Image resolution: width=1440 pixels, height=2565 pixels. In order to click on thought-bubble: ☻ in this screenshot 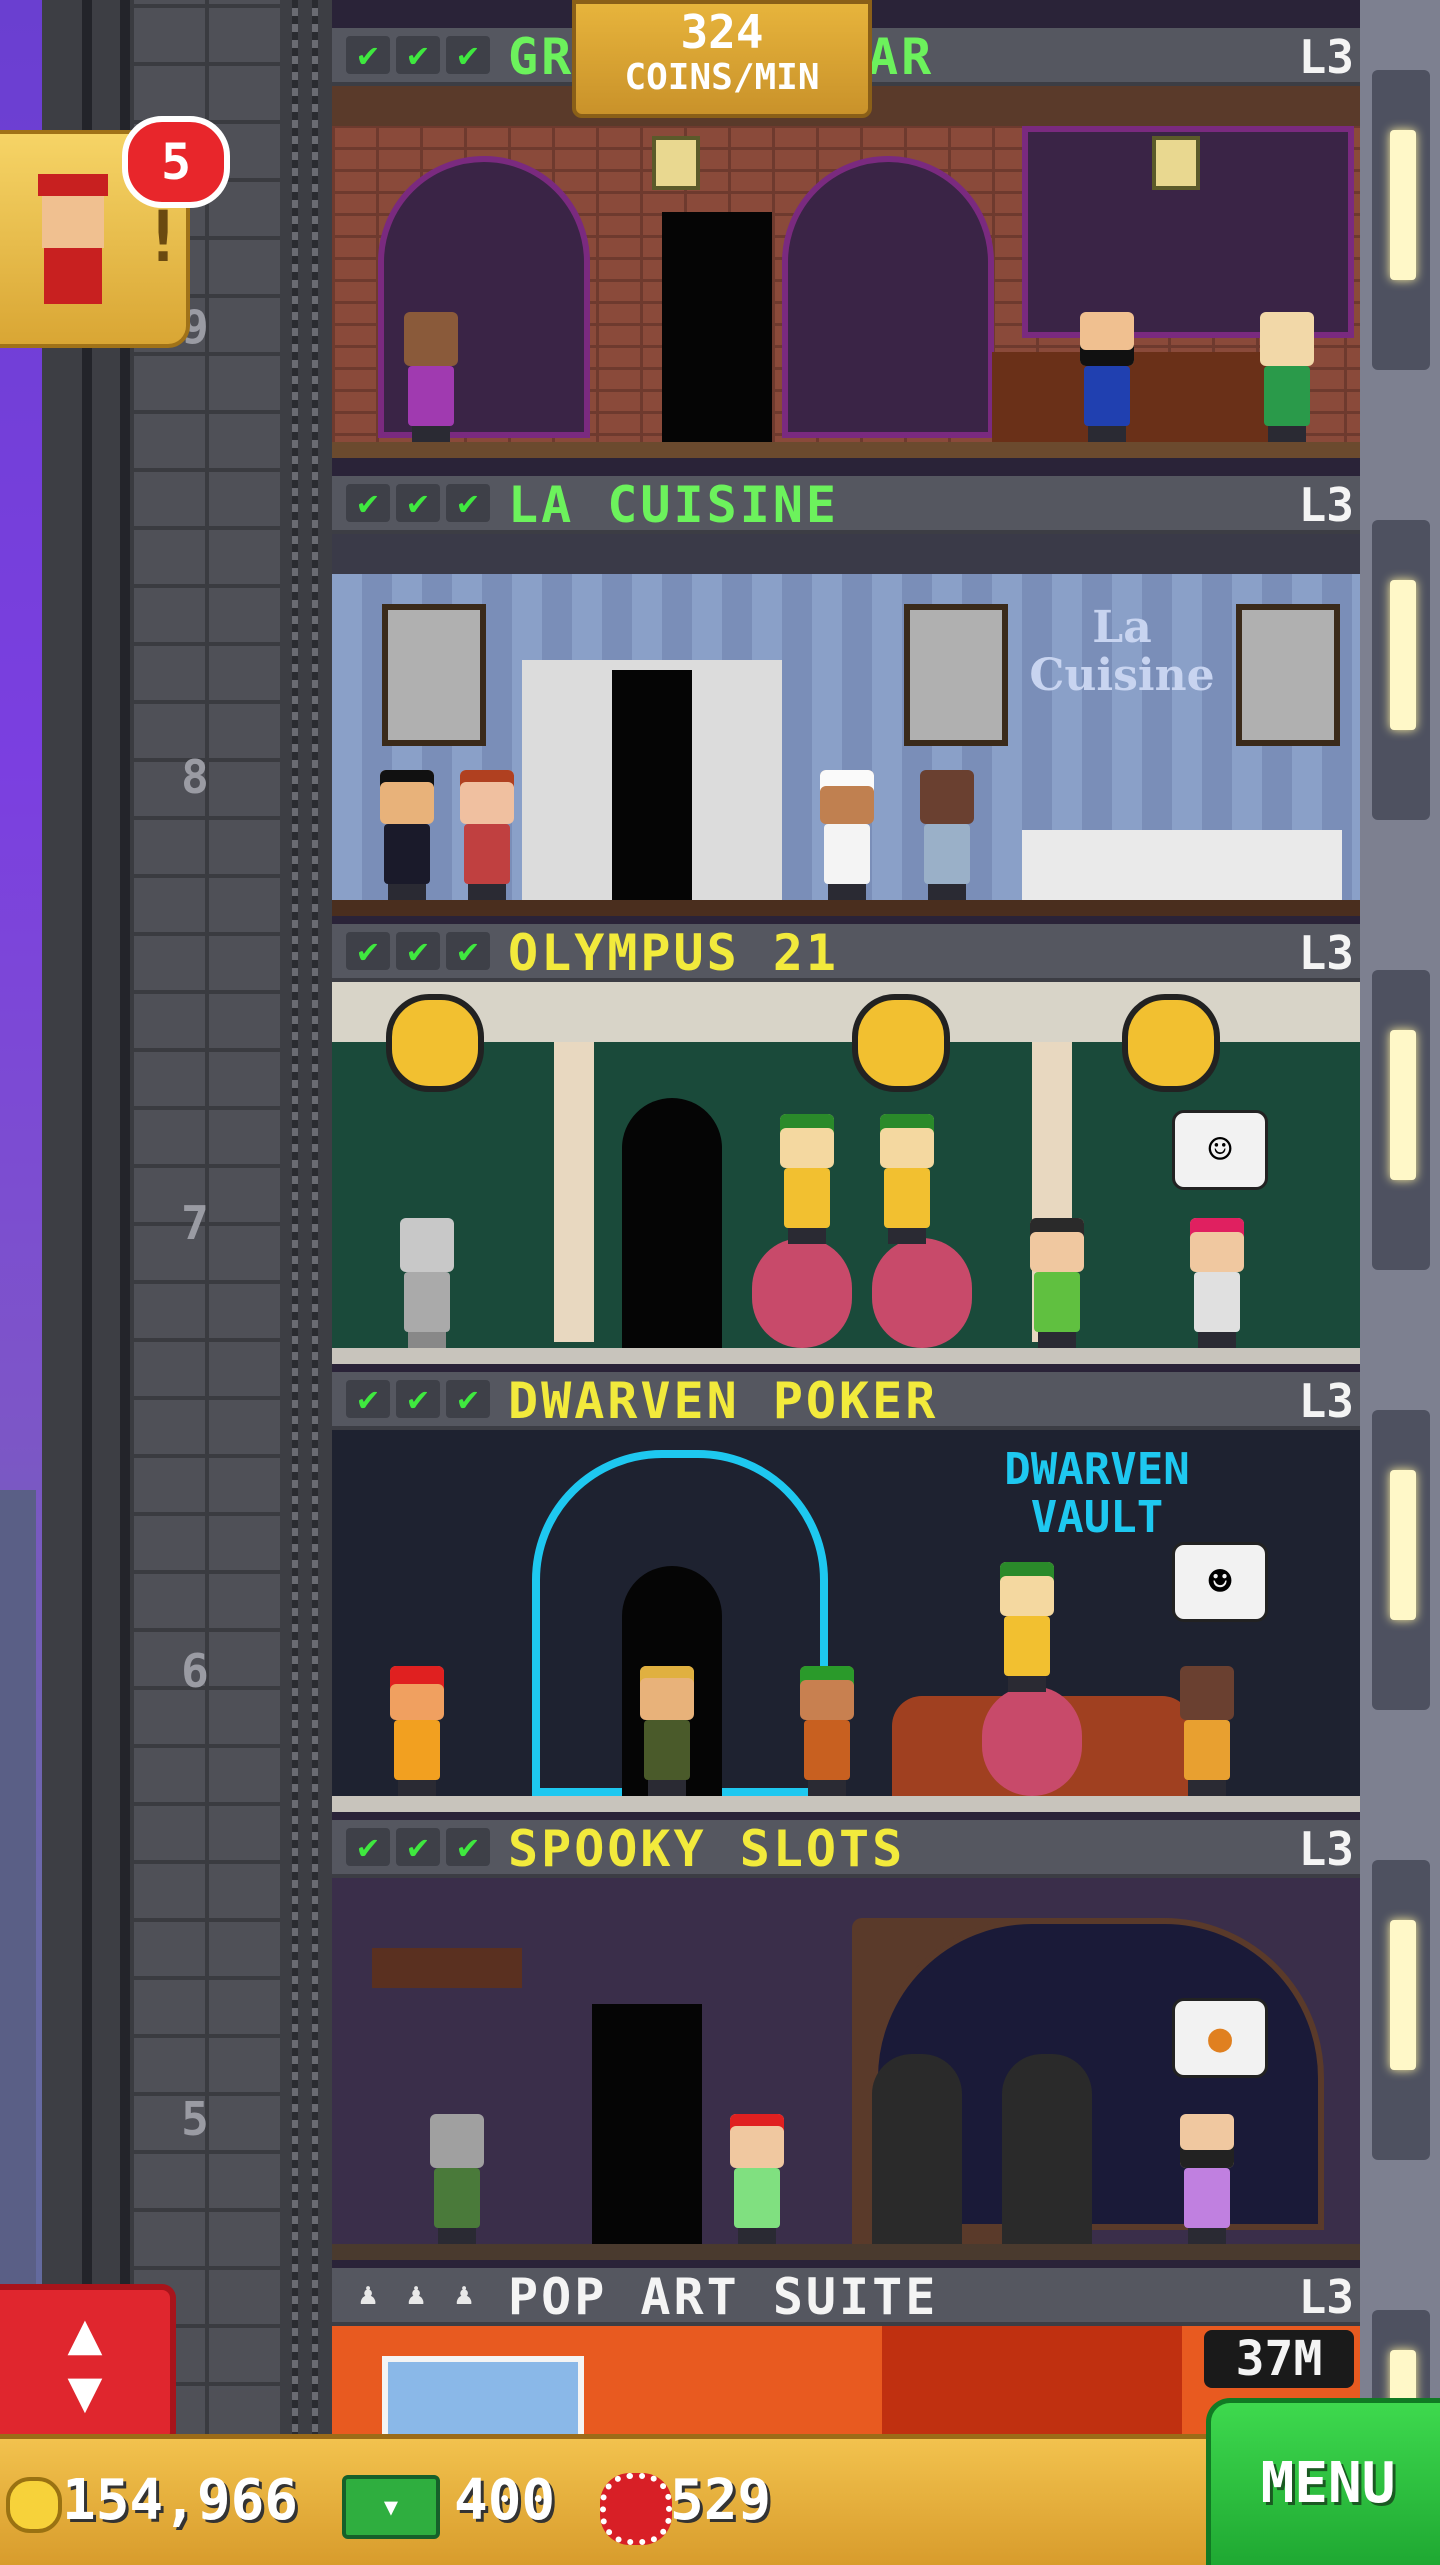, I will do `click(1220, 1582)`.